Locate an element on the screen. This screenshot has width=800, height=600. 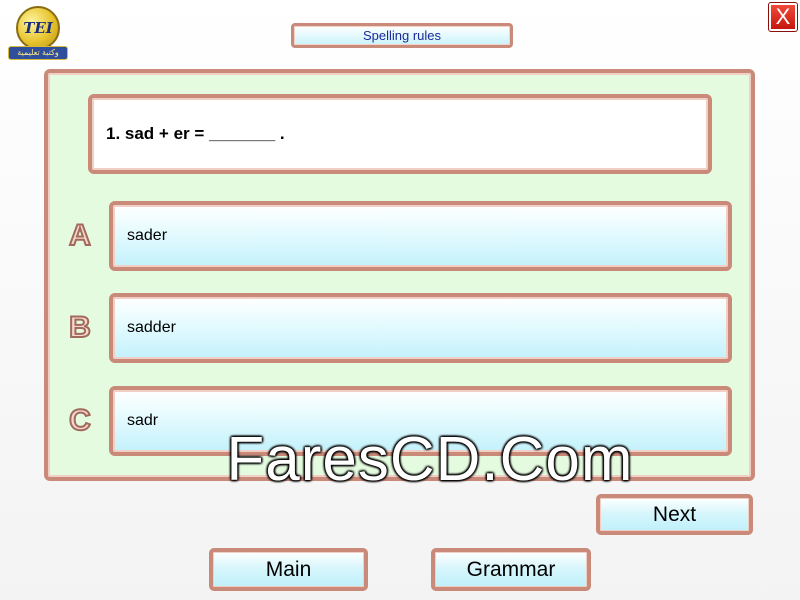
logo-emblem: TEI is located at coordinates (38, 28).